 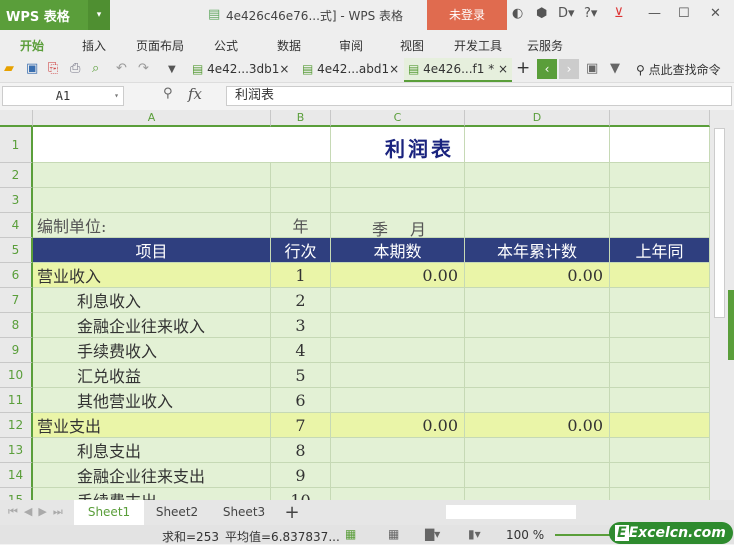 I want to click on present-icon: ▣, so click(x=592, y=68).